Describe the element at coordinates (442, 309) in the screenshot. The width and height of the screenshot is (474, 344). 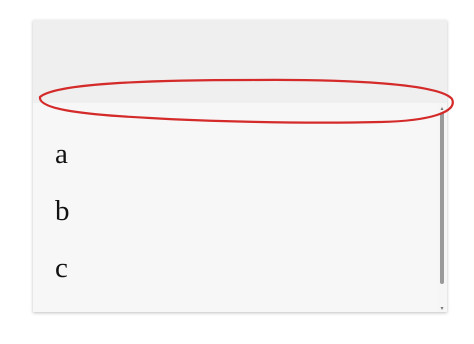
I see `scroll-down-arrow-icon: ▾` at that location.